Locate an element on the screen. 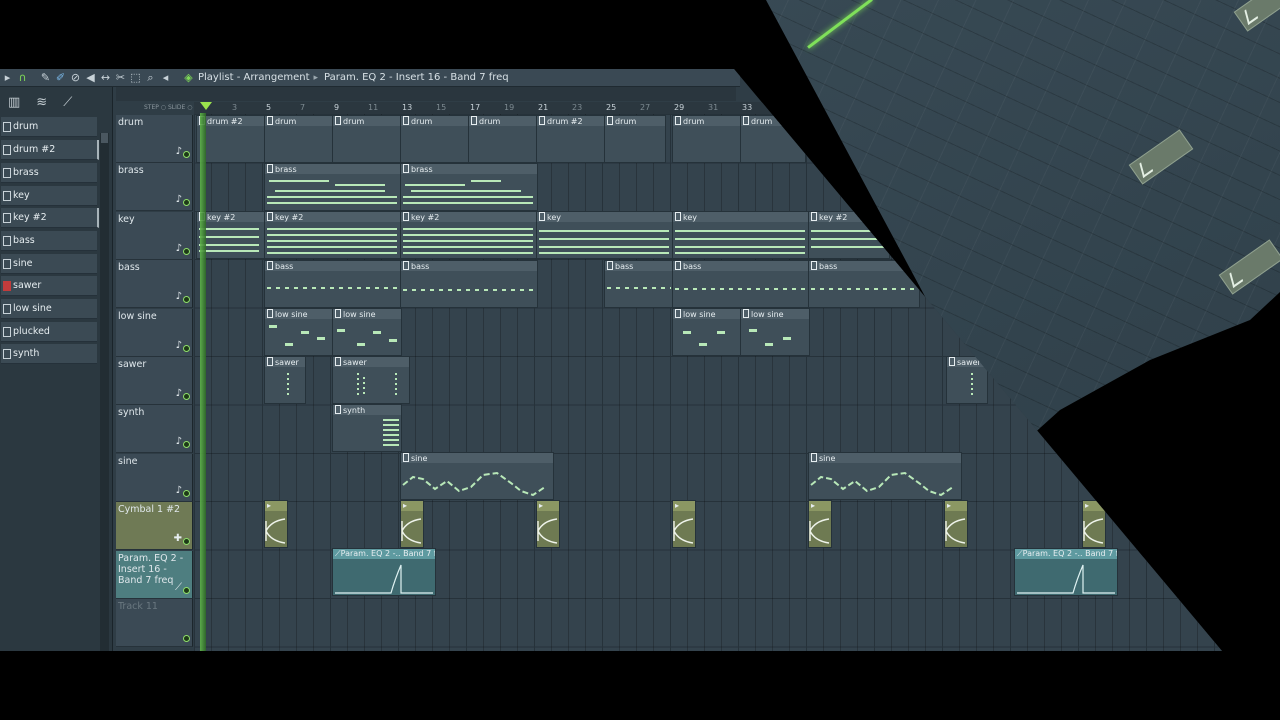 The image size is (1280, 720). clip-label: bass is located at coordinates (420, 266).